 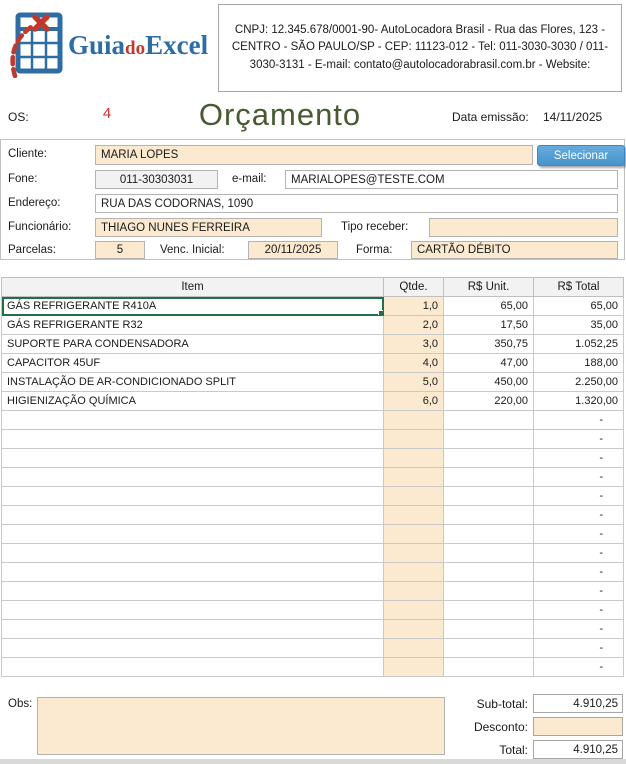 What do you see at coordinates (156, 179) in the screenshot?
I see `fone-input: 011-30303031` at bounding box center [156, 179].